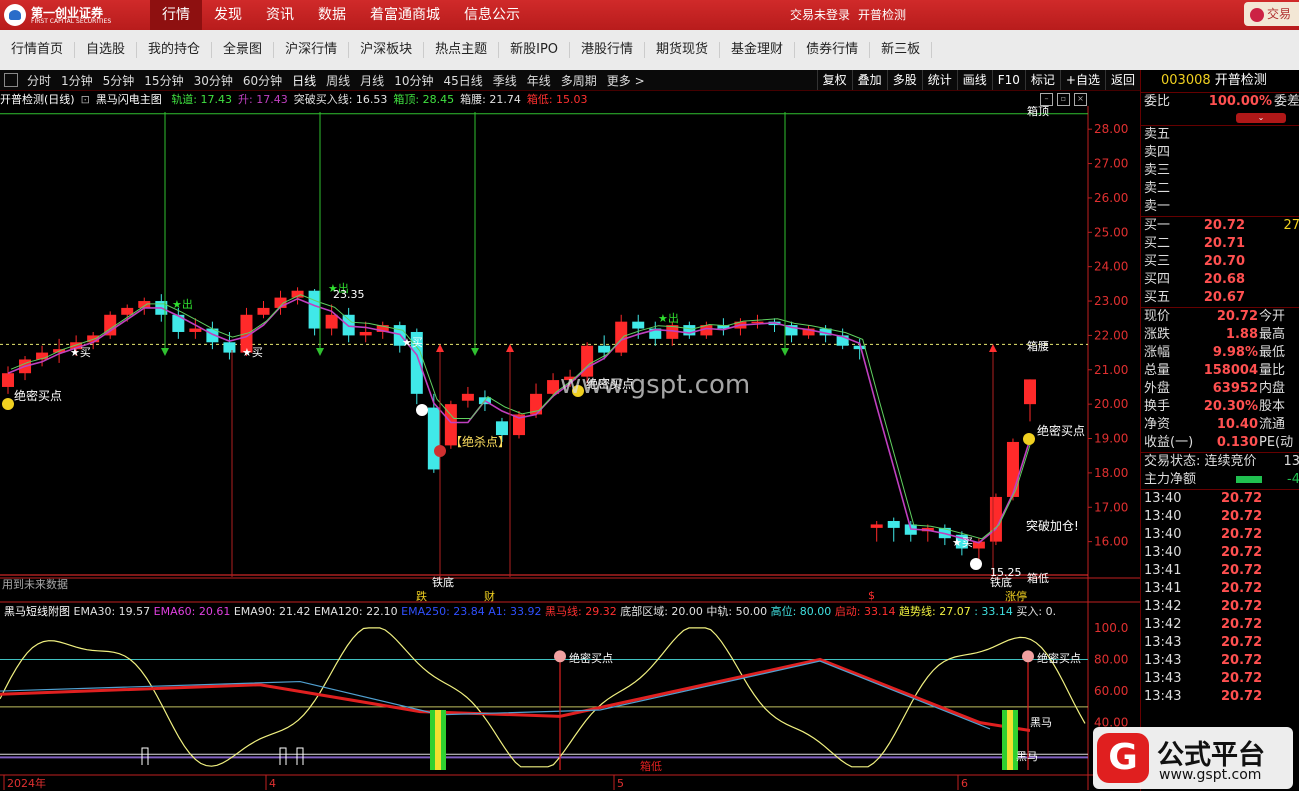 This screenshot has width=1299, height=791. What do you see at coordinates (560, 656) in the screenshot?
I see `signal-dot-icon` at bounding box center [560, 656].